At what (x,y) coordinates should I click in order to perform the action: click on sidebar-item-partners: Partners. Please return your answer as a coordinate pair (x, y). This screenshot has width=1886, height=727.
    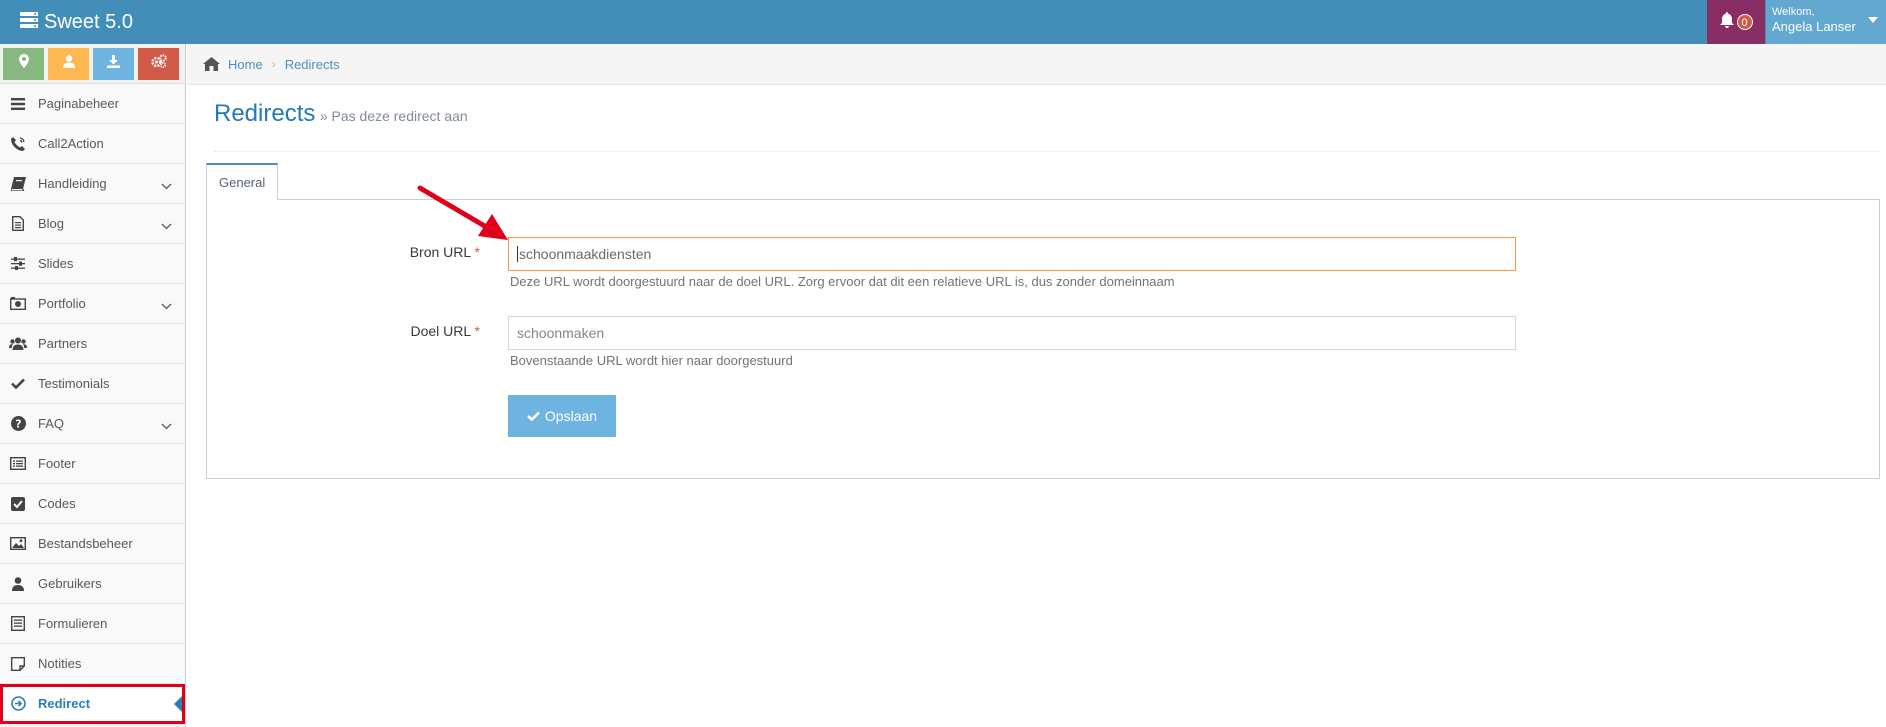
    Looking at the image, I should click on (92, 344).